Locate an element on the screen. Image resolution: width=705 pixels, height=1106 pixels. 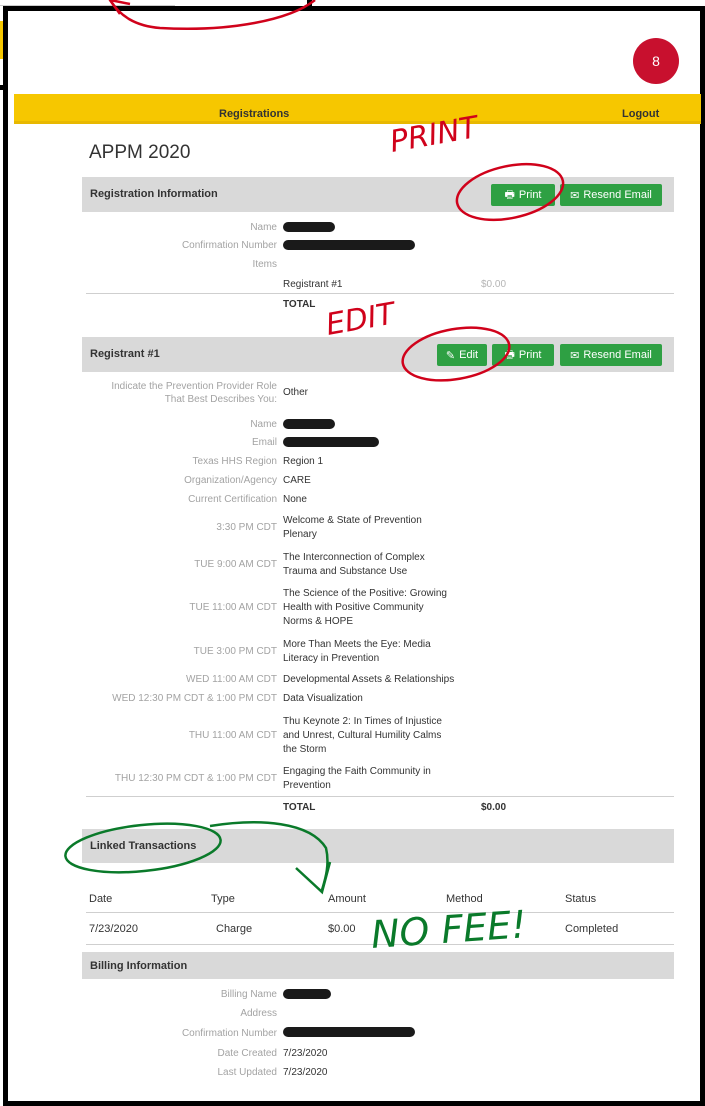
red-arc-mark is located at coordinates (212, 15).